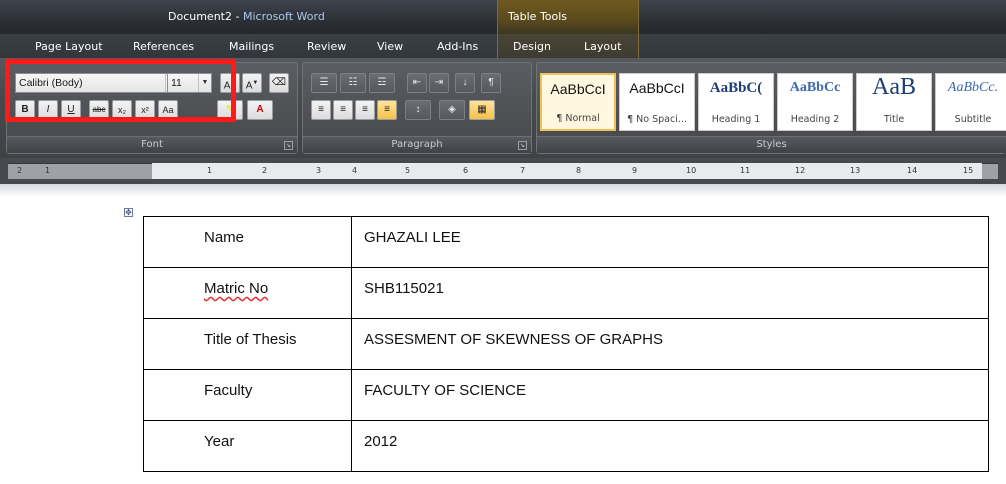 The height and width of the screenshot is (484, 1006). What do you see at coordinates (324, 83) in the screenshot?
I see `bullets-icon: ☰` at bounding box center [324, 83].